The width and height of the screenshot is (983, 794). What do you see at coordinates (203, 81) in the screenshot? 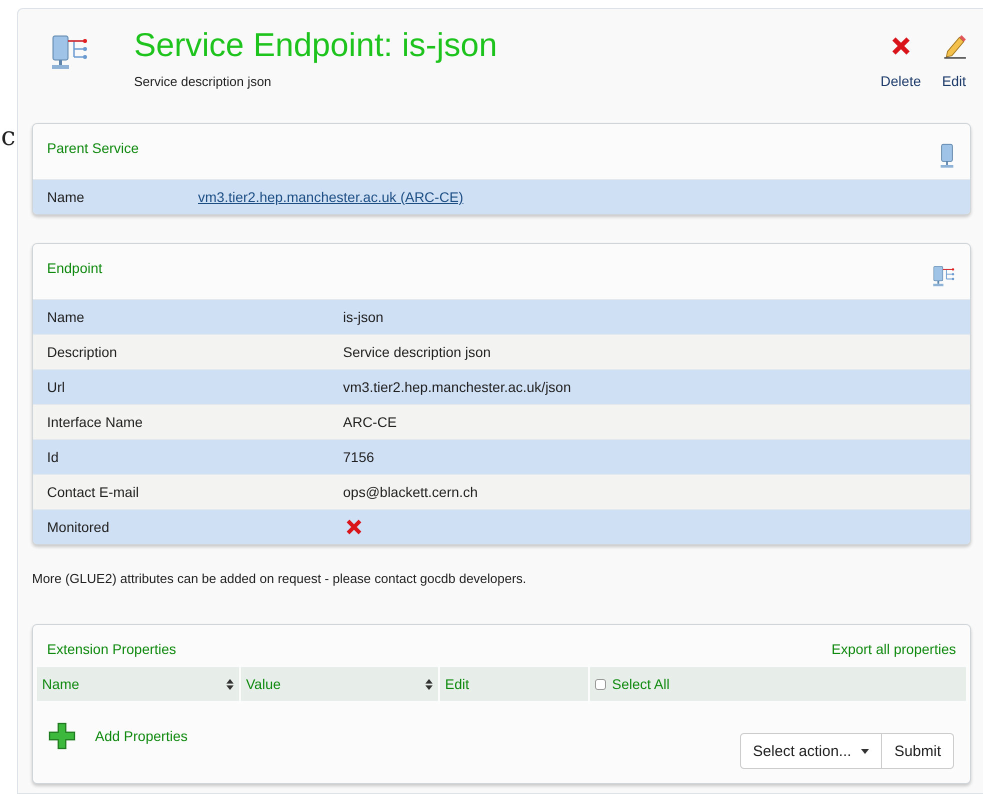
I see `page-subtitle: Service description json` at bounding box center [203, 81].